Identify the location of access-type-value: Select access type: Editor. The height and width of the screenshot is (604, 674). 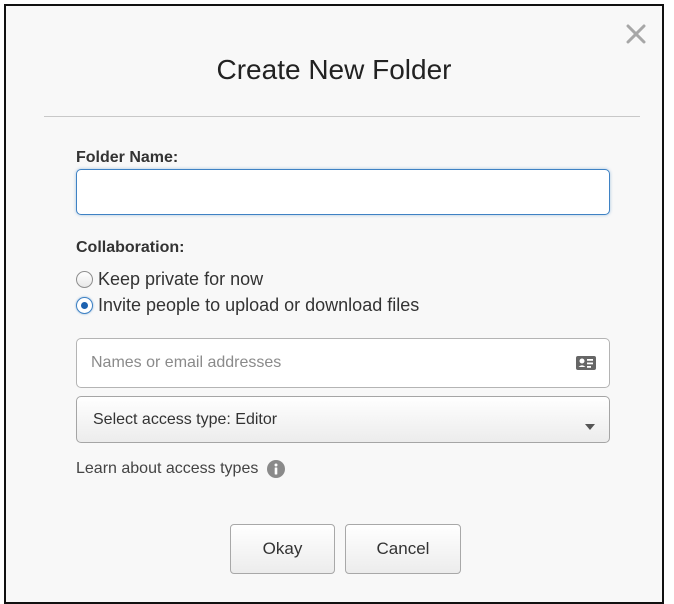
(185, 419).